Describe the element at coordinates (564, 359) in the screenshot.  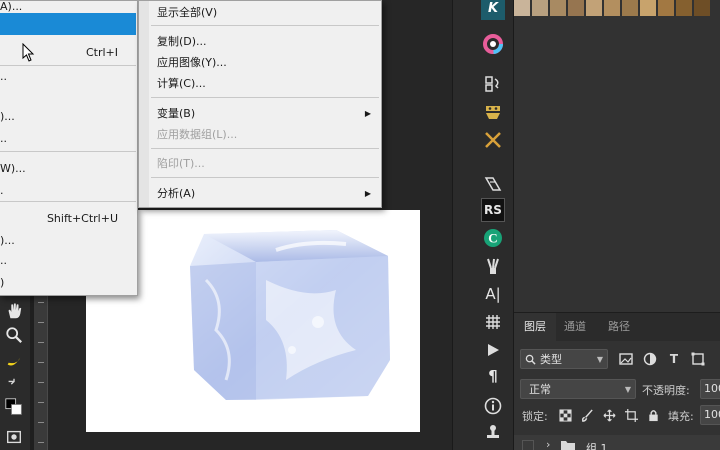
I see `layer-filter-select: 类型 ▼` at that location.